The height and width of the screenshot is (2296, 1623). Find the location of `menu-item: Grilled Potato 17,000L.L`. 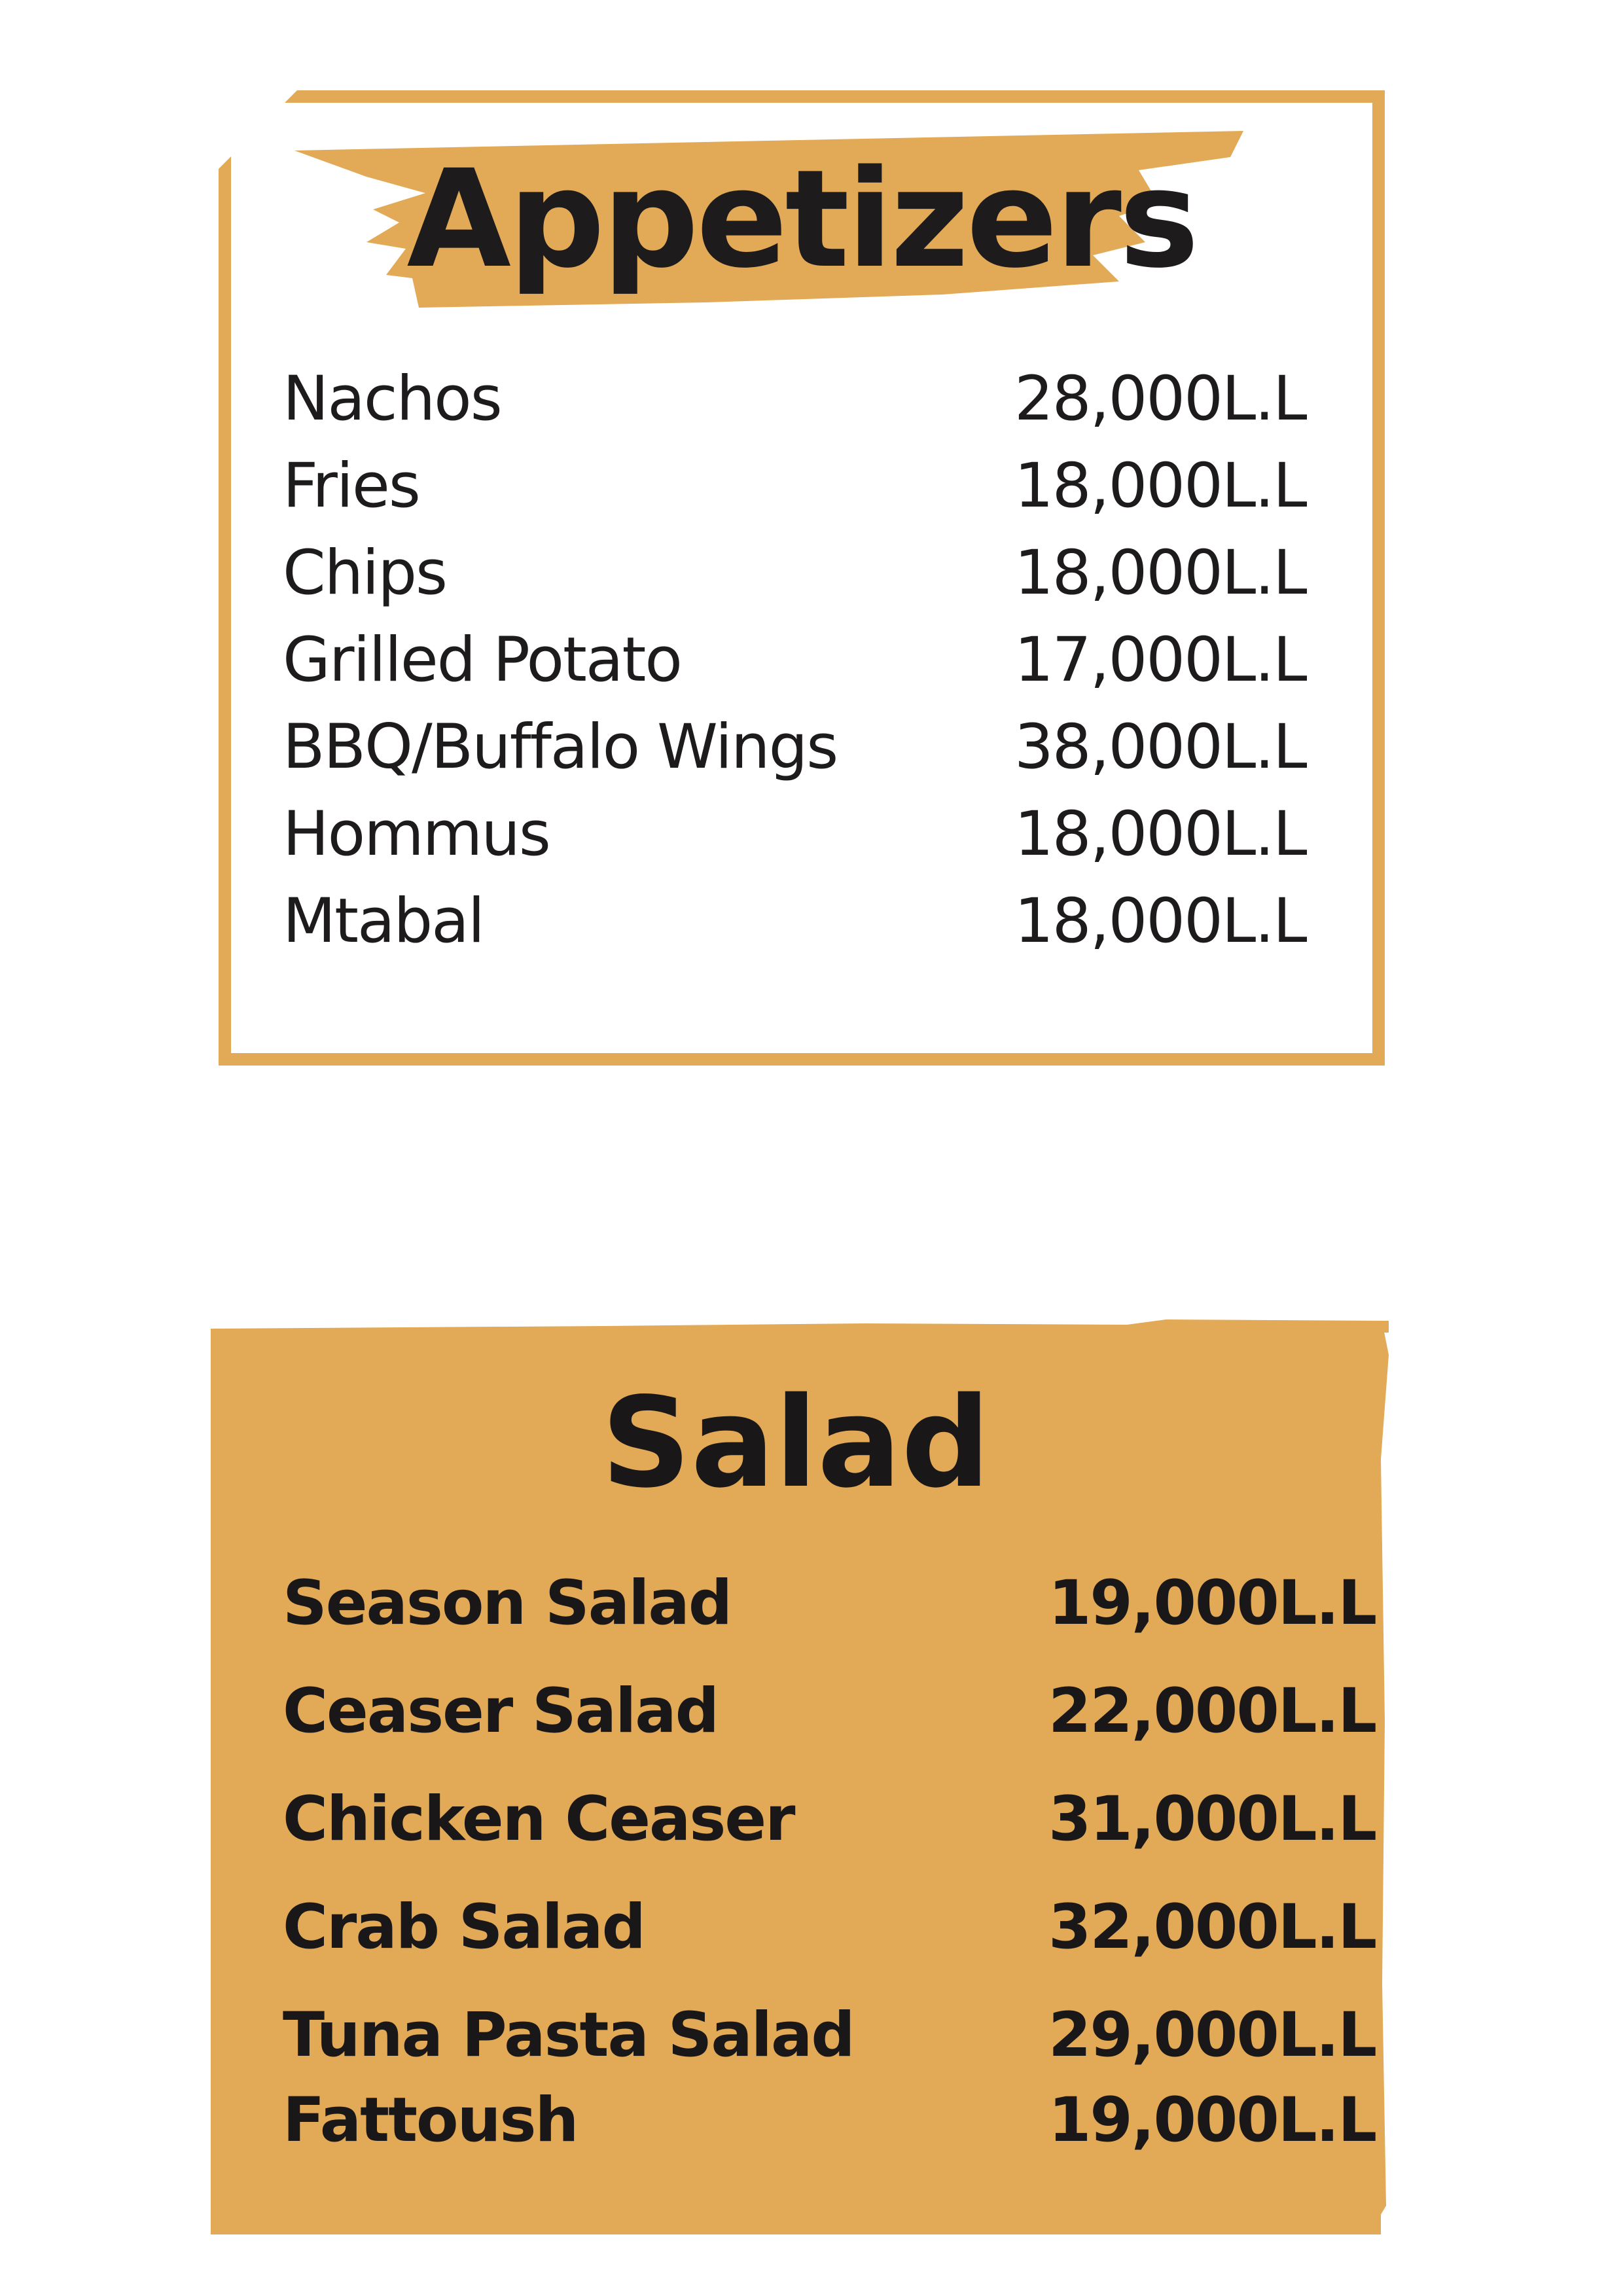

menu-item: Grilled Potato 17,000L.L is located at coordinates (796, 660).